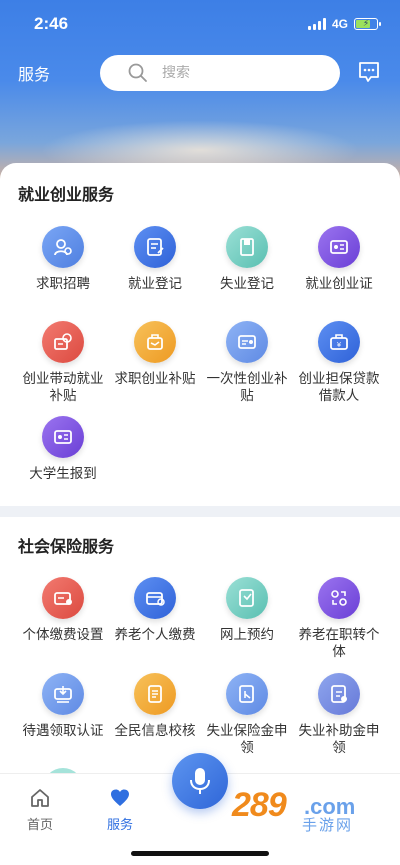  I want to click on service-item-one-time-subsidy: 一次性创业补贴, so click(247, 363).